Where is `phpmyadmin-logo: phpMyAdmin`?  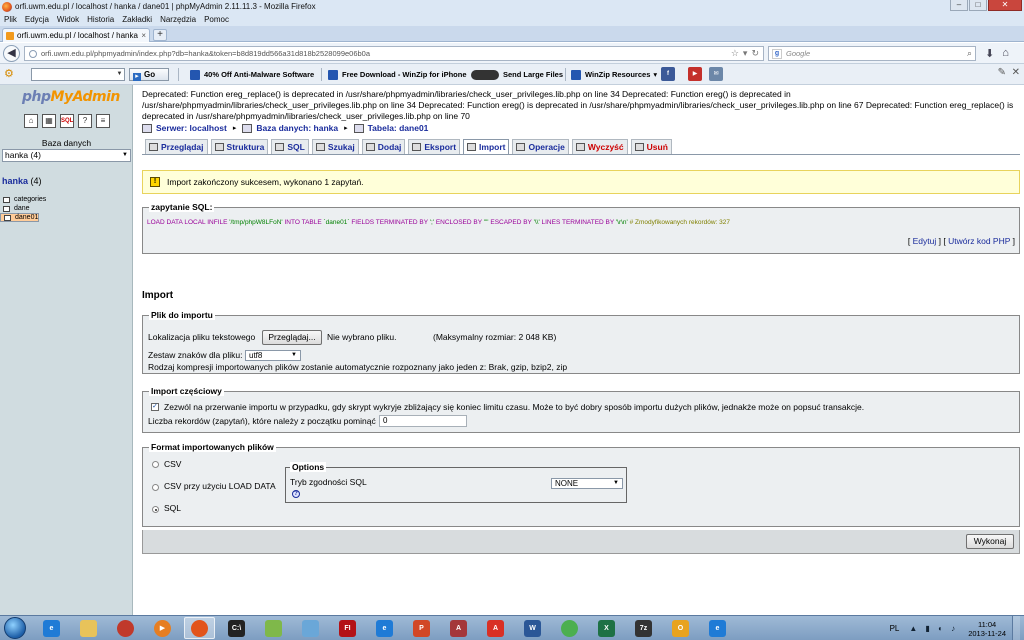
phpmyadmin-logo: phpMyAdmin is located at coordinates (71, 97).